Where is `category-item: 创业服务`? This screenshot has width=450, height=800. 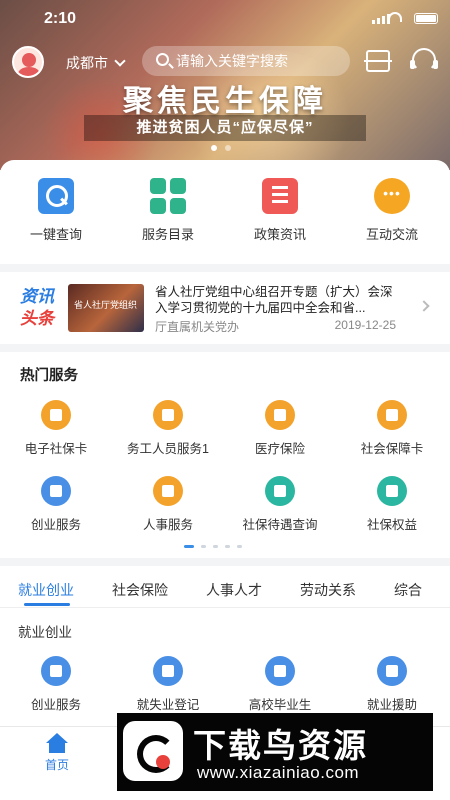
category-item: 创业服务 is located at coordinates (56, 684).